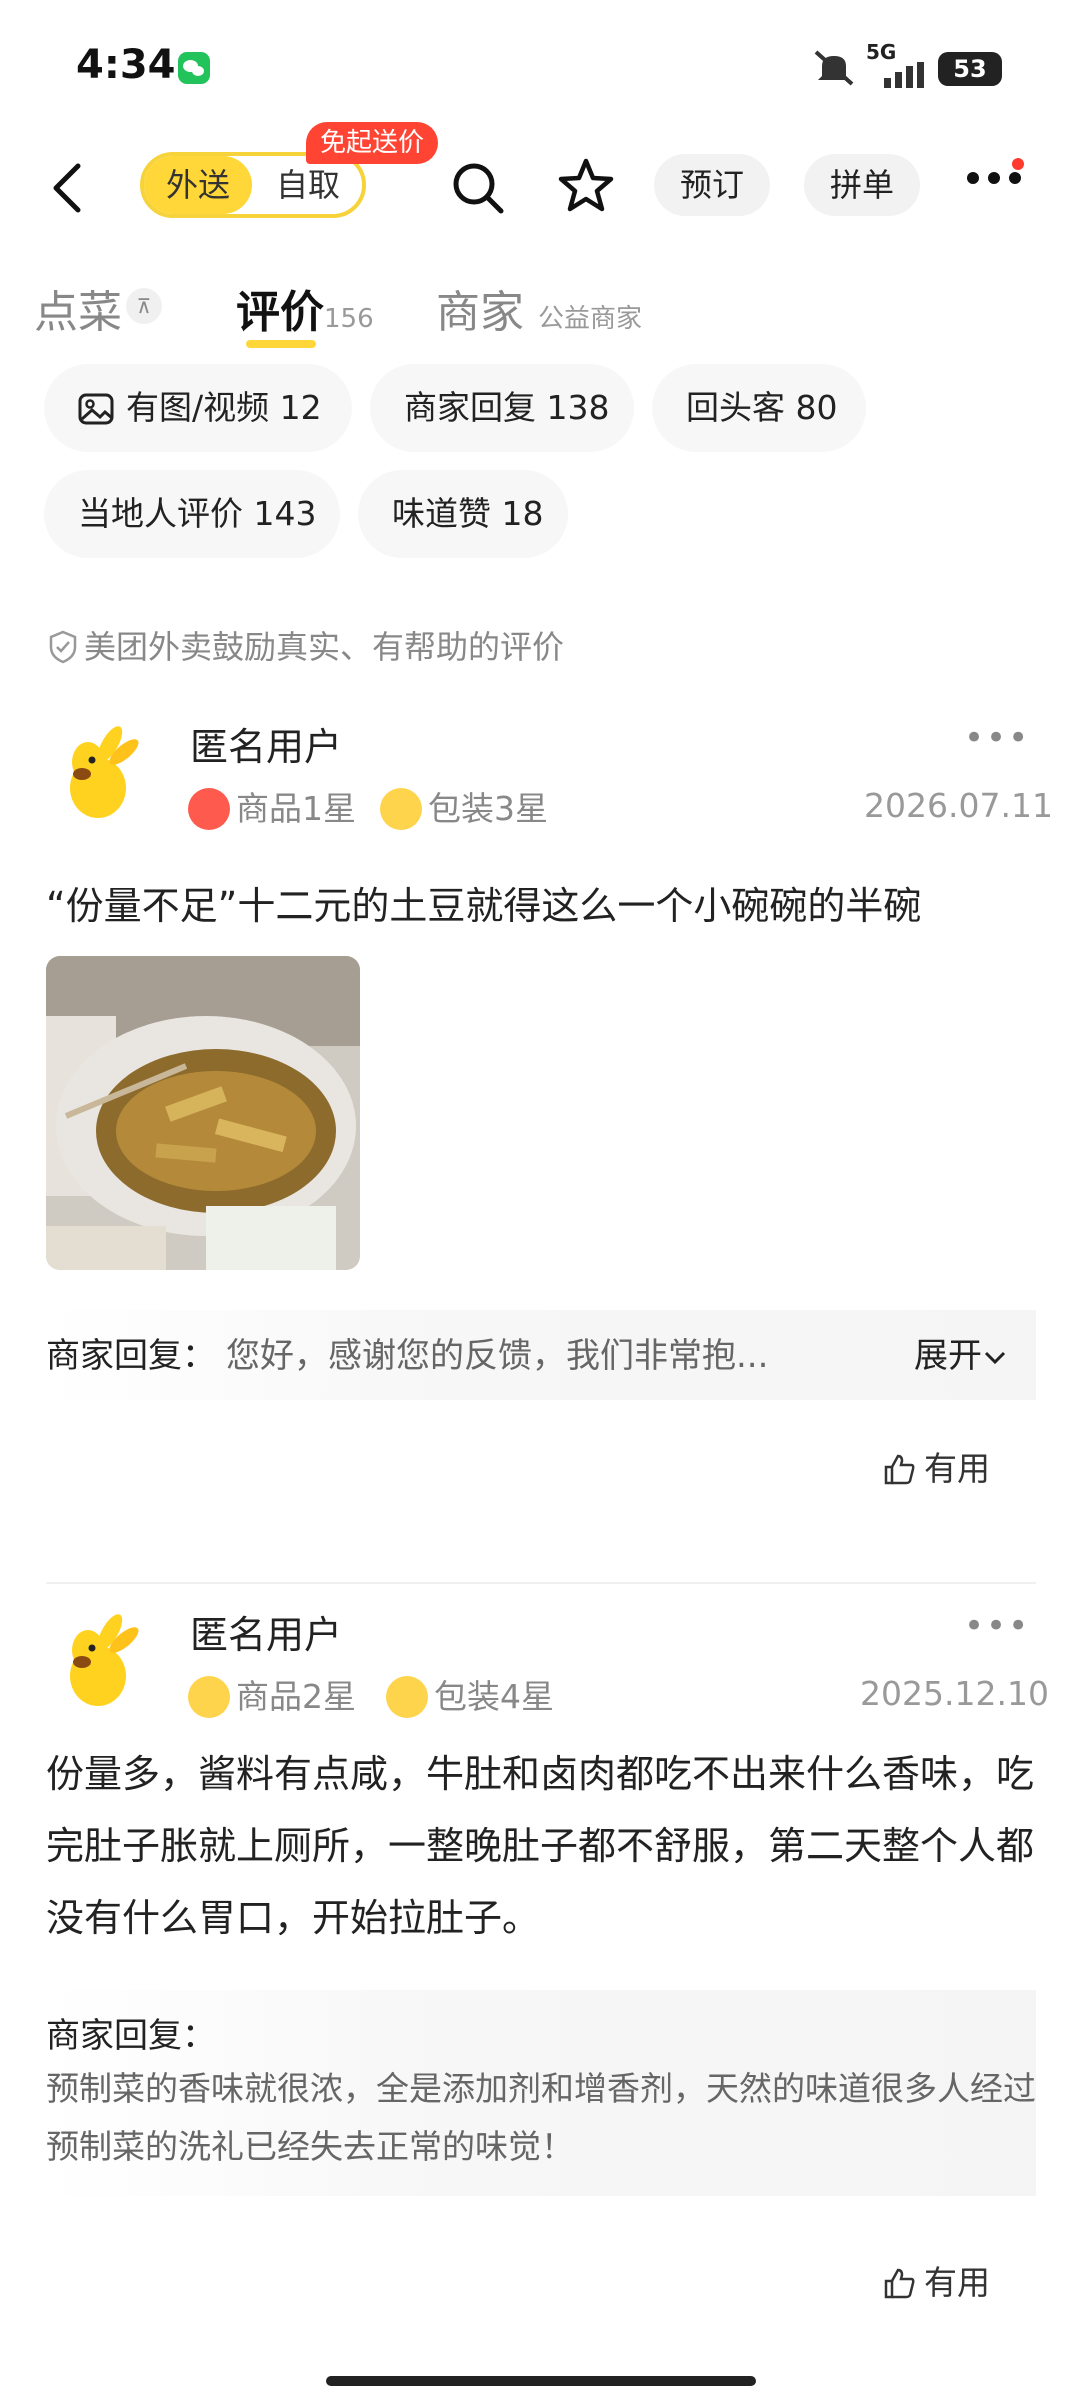  Describe the element at coordinates (948, 1356) in the screenshot. I see `expand-label: 展开` at that location.